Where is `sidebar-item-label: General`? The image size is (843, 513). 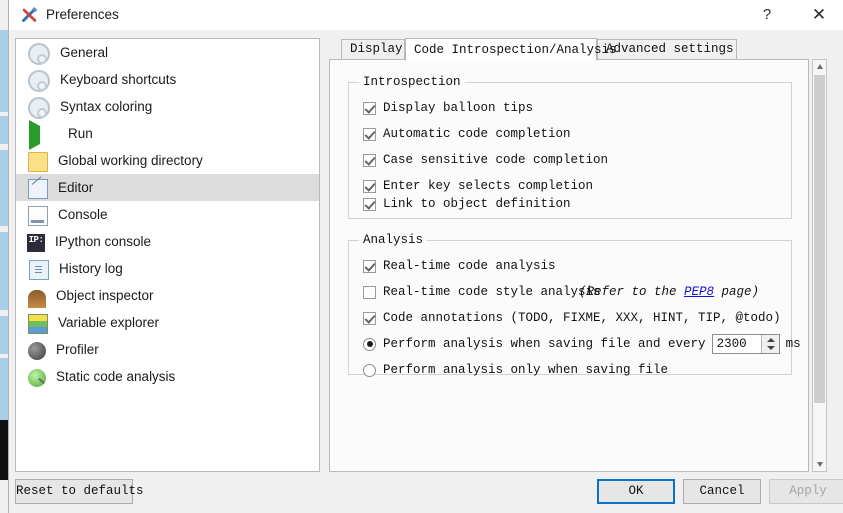 sidebar-item-label: General is located at coordinates (84, 52).